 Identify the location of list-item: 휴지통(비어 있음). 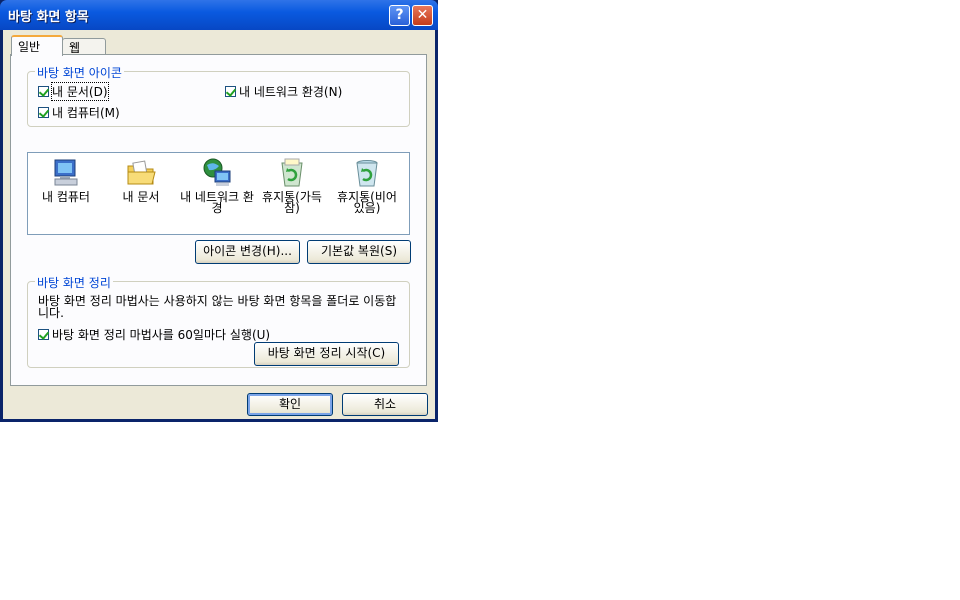
(367, 183).